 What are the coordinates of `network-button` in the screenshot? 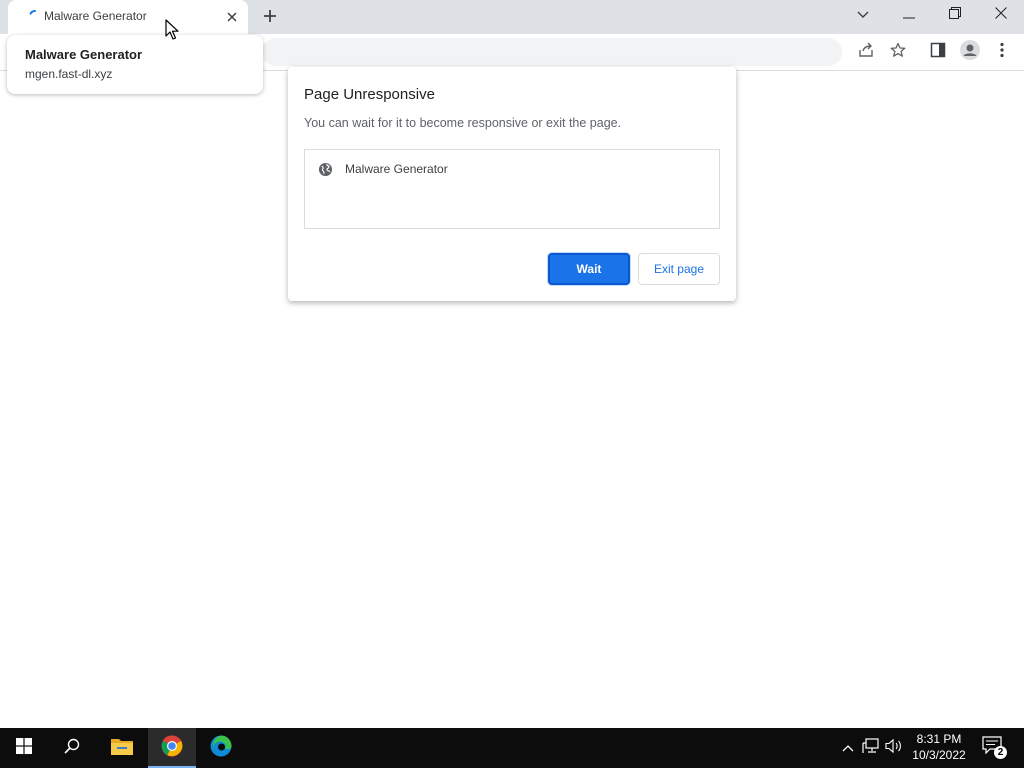 It's located at (871, 748).